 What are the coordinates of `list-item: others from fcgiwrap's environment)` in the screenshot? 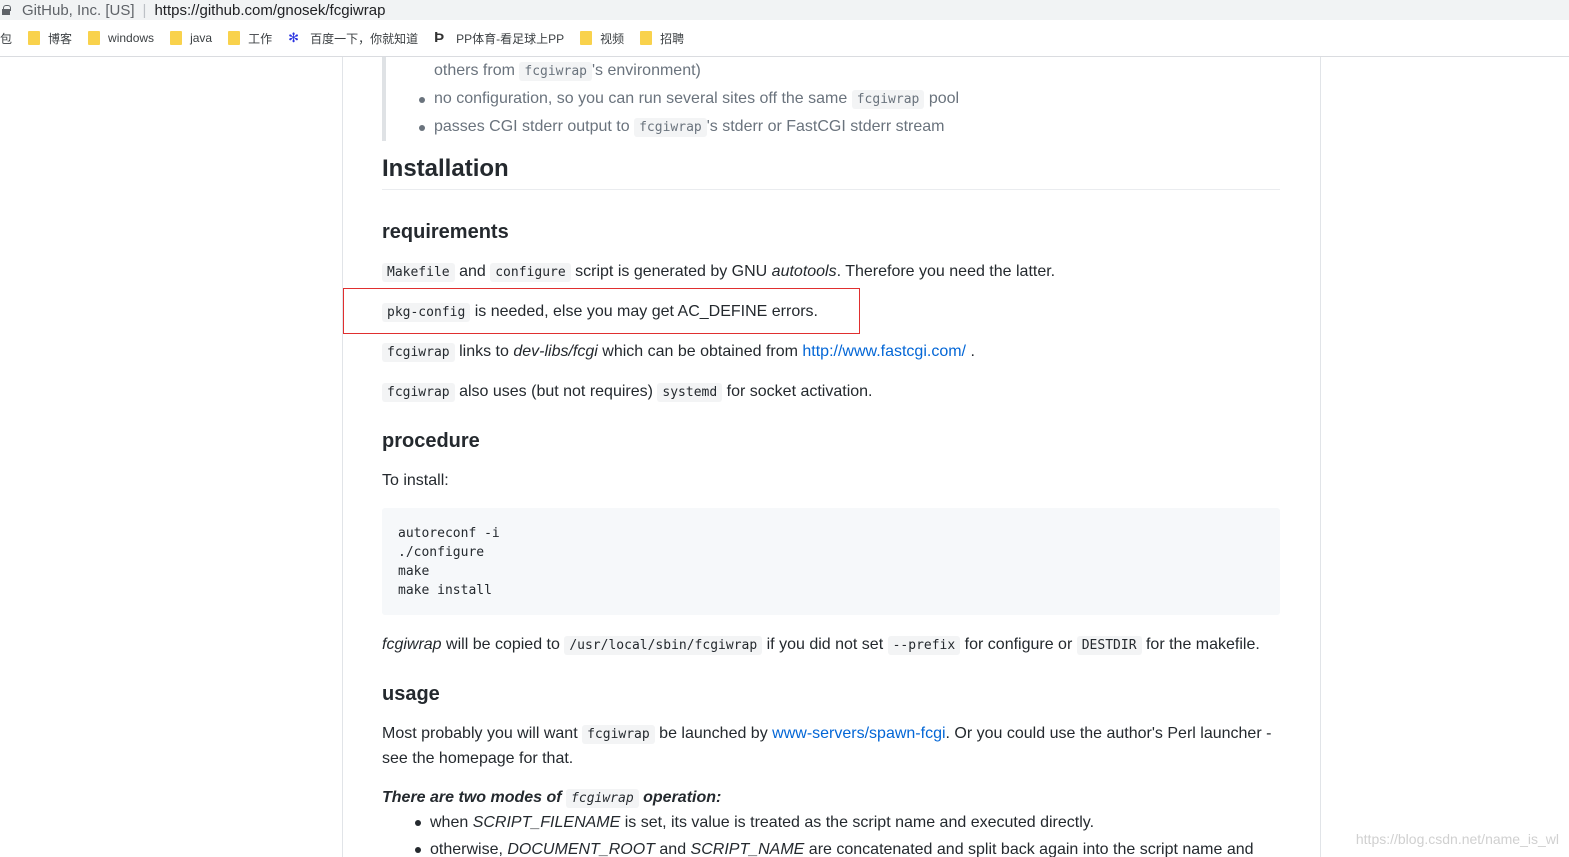 It's located at (857, 71).